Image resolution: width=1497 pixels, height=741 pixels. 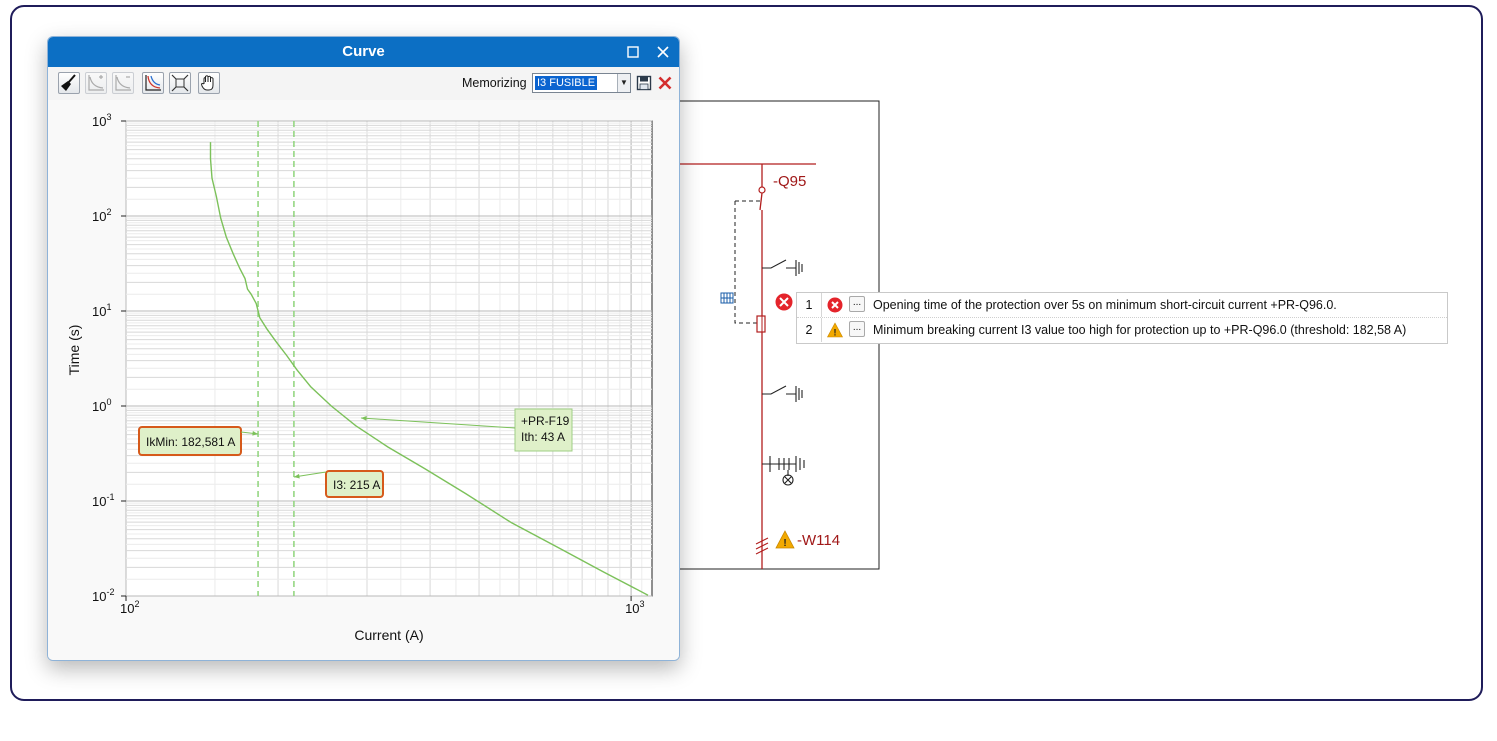 I want to click on fuse-icon, so click(x=761, y=324).